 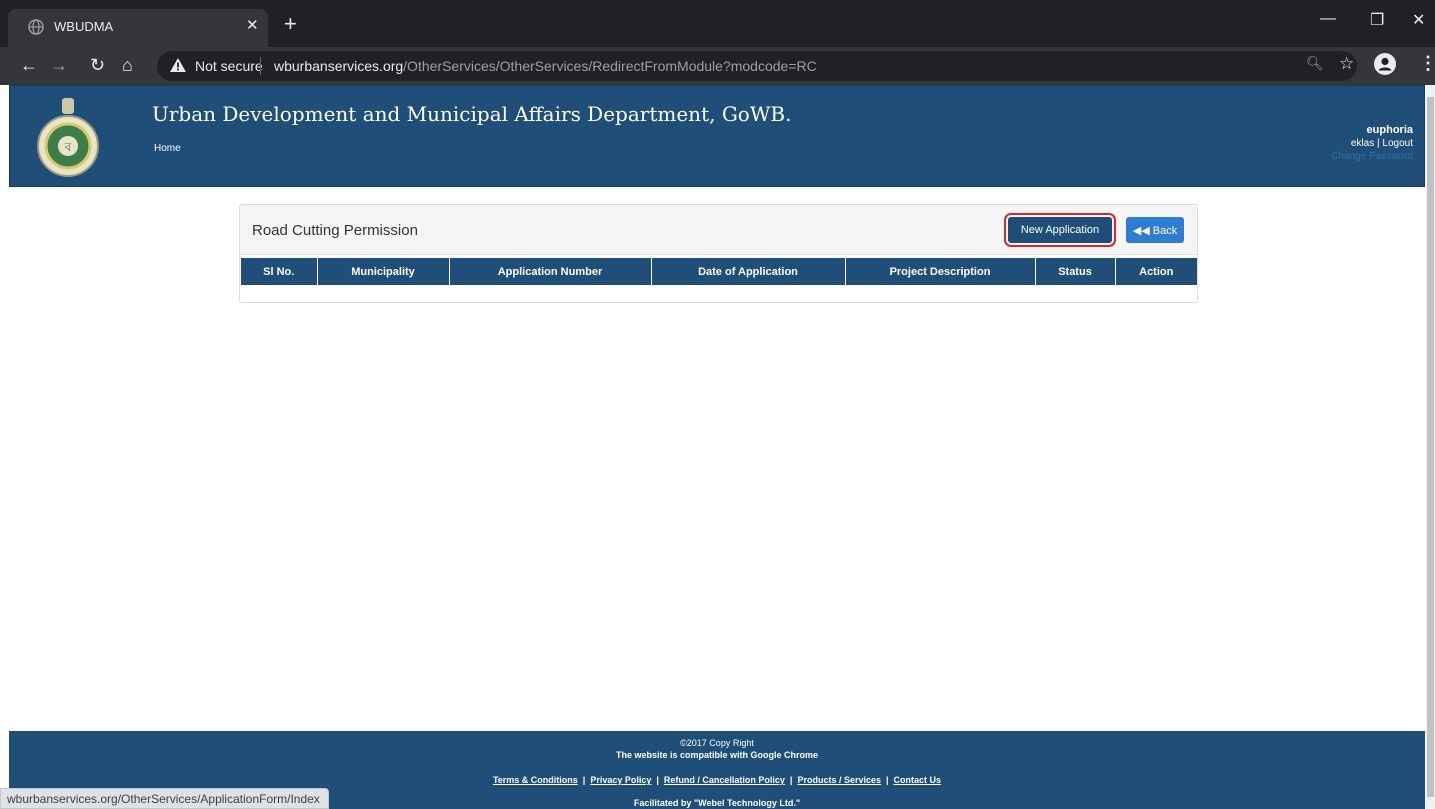 What do you see at coordinates (1141, 230) in the screenshot?
I see `double-left-arrow-icon: ◀◀` at bounding box center [1141, 230].